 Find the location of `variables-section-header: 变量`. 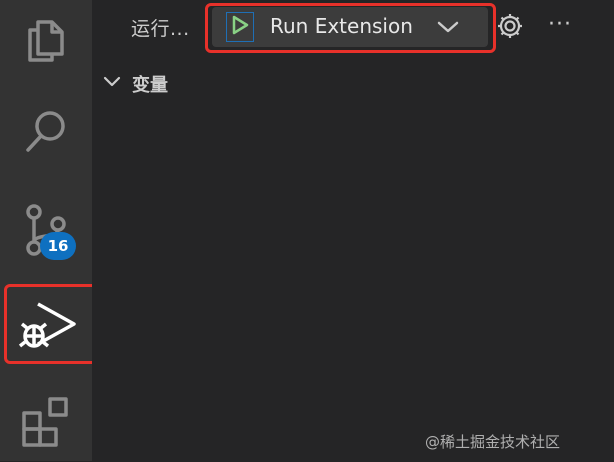

variables-section-header: 变量 is located at coordinates (135, 84).